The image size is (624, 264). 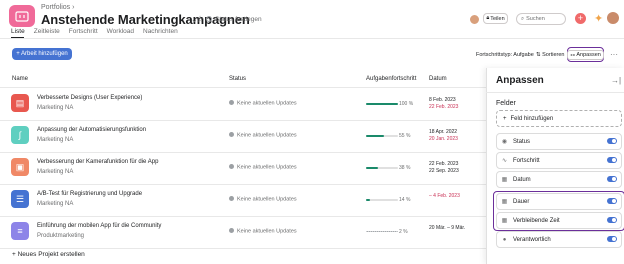 What do you see at coordinates (160, 31) in the screenshot?
I see `tab-nachrichten: Nachrichten` at bounding box center [160, 31].